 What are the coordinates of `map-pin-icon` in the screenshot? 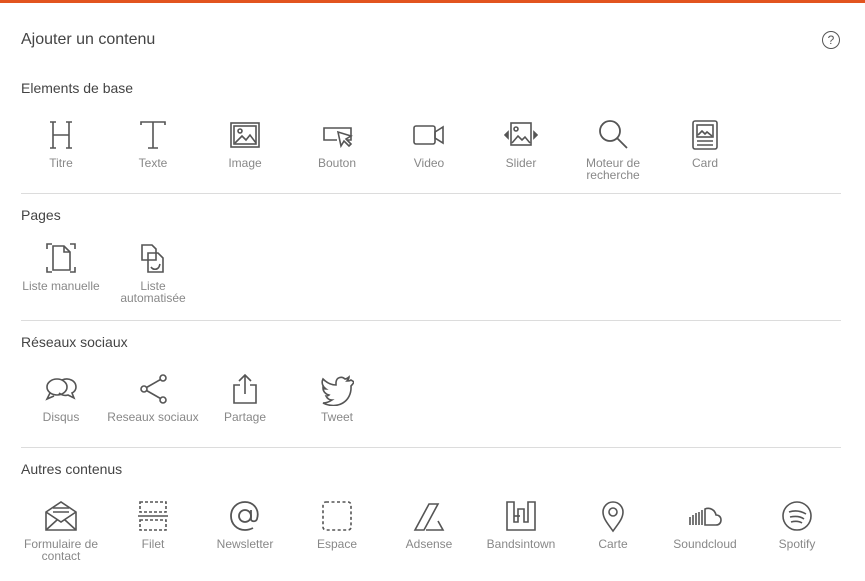 It's located at (613, 516).